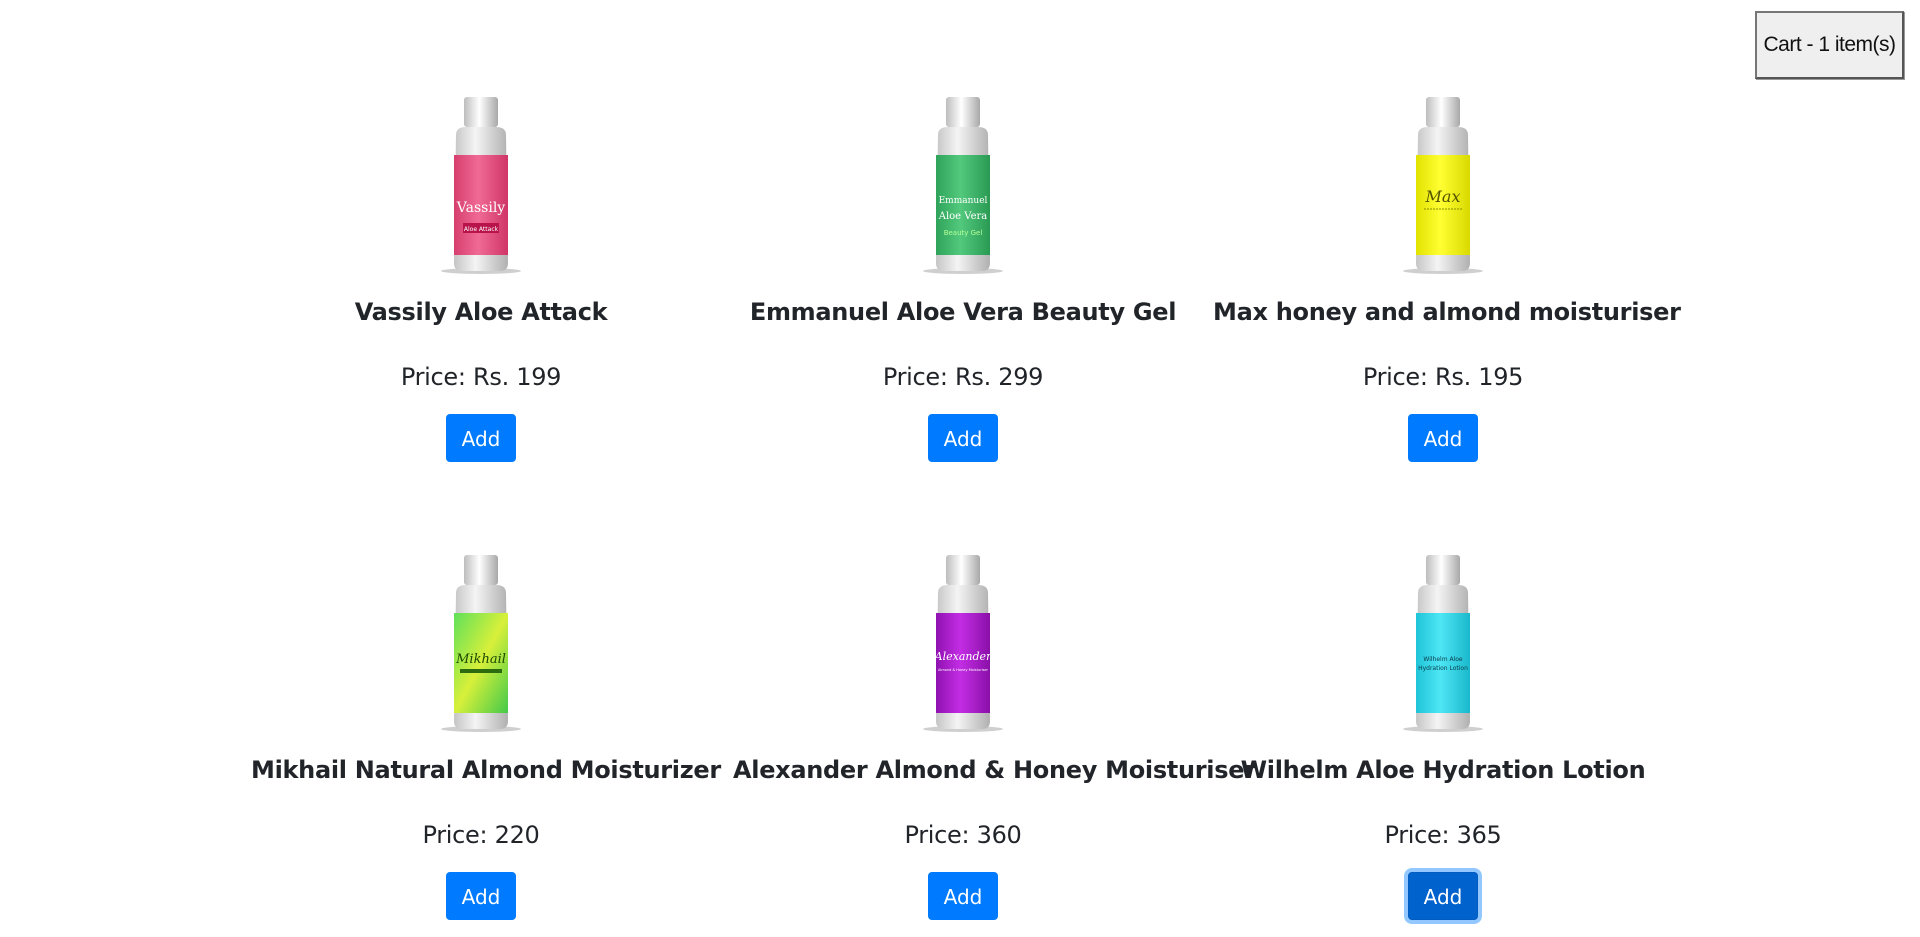 This screenshot has width=1920, height=937. What do you see at coordinates (963, 201) in the screenshot?
I see `svg-text: Emmanuel` at bounding box center [963, 201].